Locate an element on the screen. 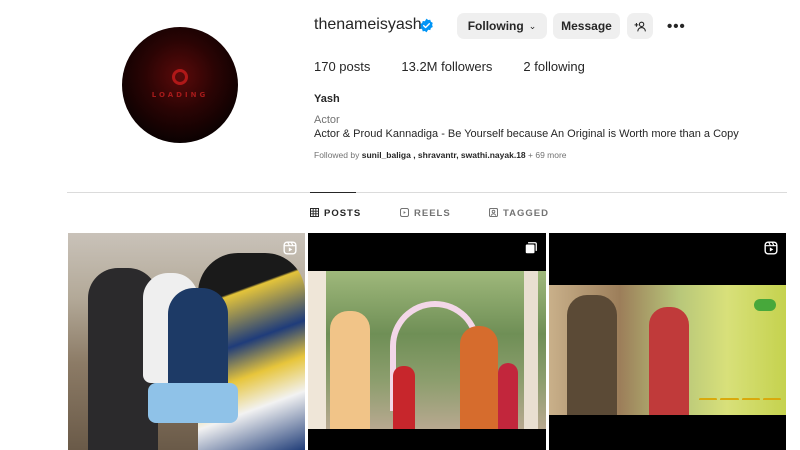 This screenshot has height=450, width=800. tab-reels: REELS is located at coordinates (425, 213).